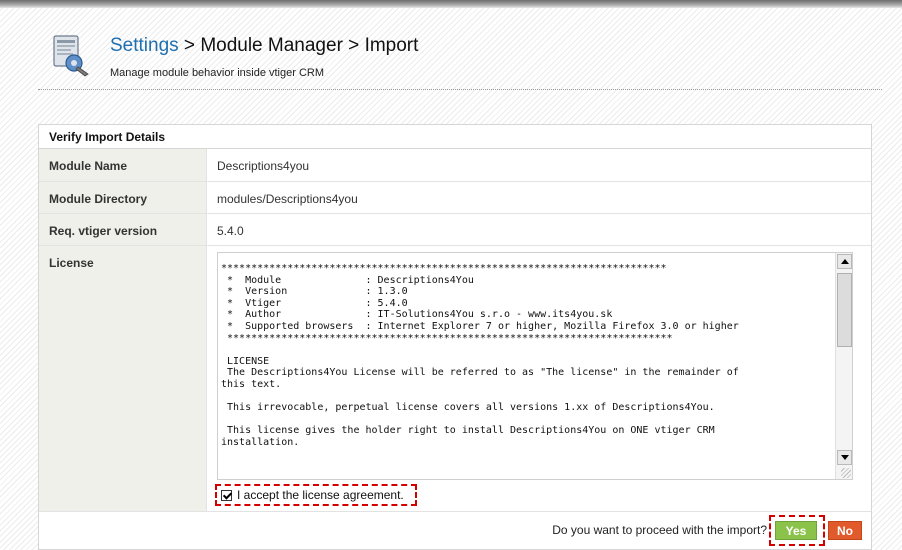  Describe the element at coordinates (123, 165) in the screenshot. I see `row-label: Module Name` at that location.